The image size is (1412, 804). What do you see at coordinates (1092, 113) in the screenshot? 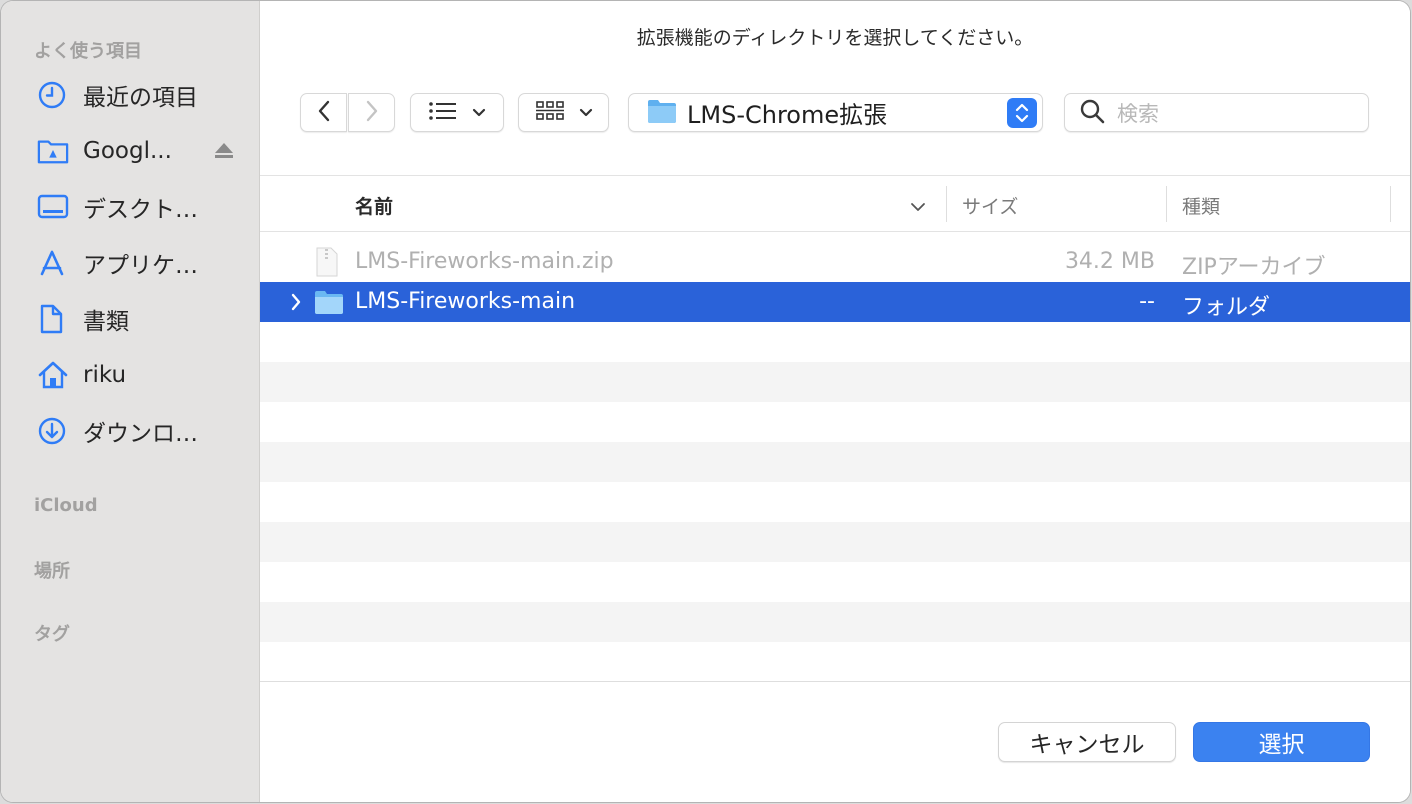
I see `search-icon` at bounding box center [1092, 113].